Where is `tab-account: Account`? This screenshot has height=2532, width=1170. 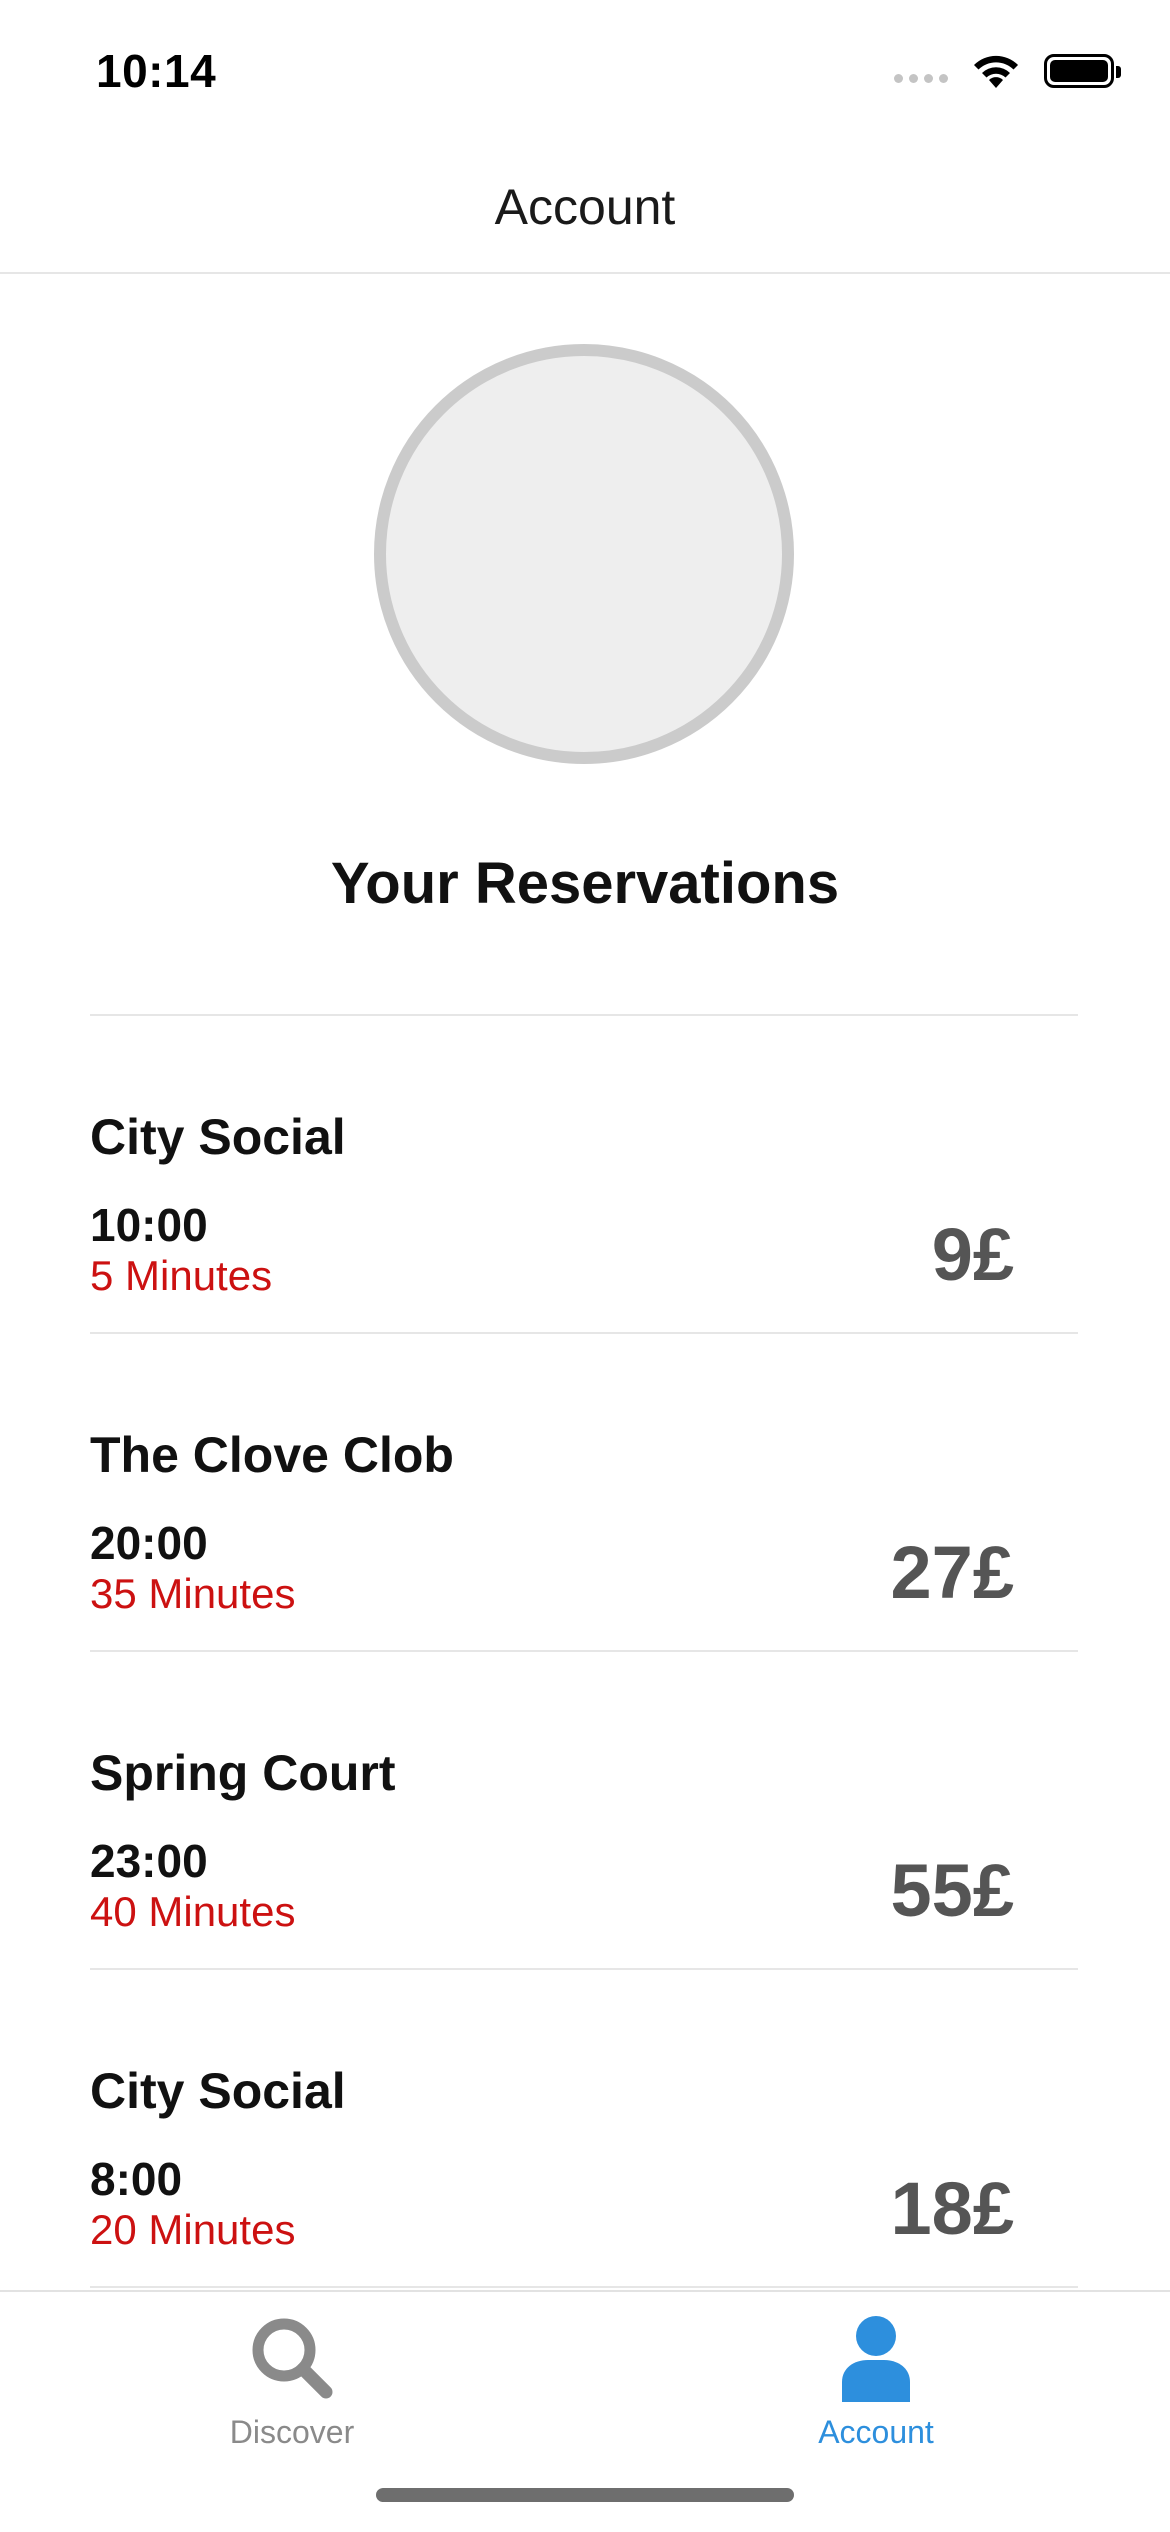
tab-account: Account is located at coordinates (876, 2380).